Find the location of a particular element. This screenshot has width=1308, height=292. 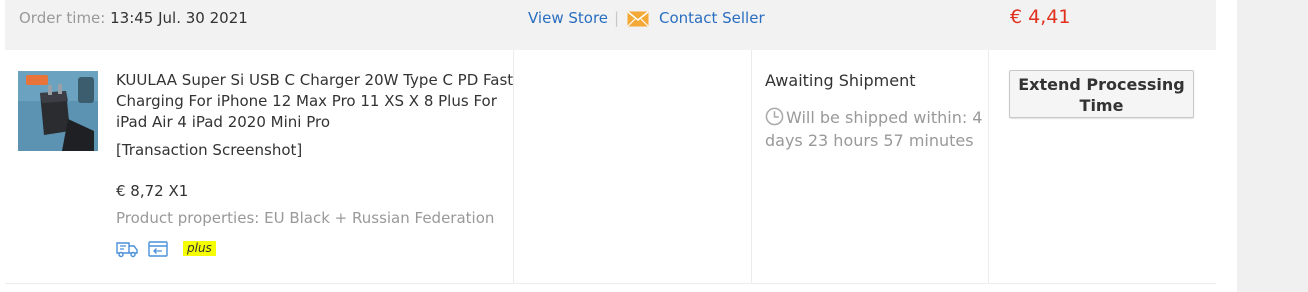

order-time: Order time: 13:45 Jul. 30 2021 is located at coordinates (133, 18).